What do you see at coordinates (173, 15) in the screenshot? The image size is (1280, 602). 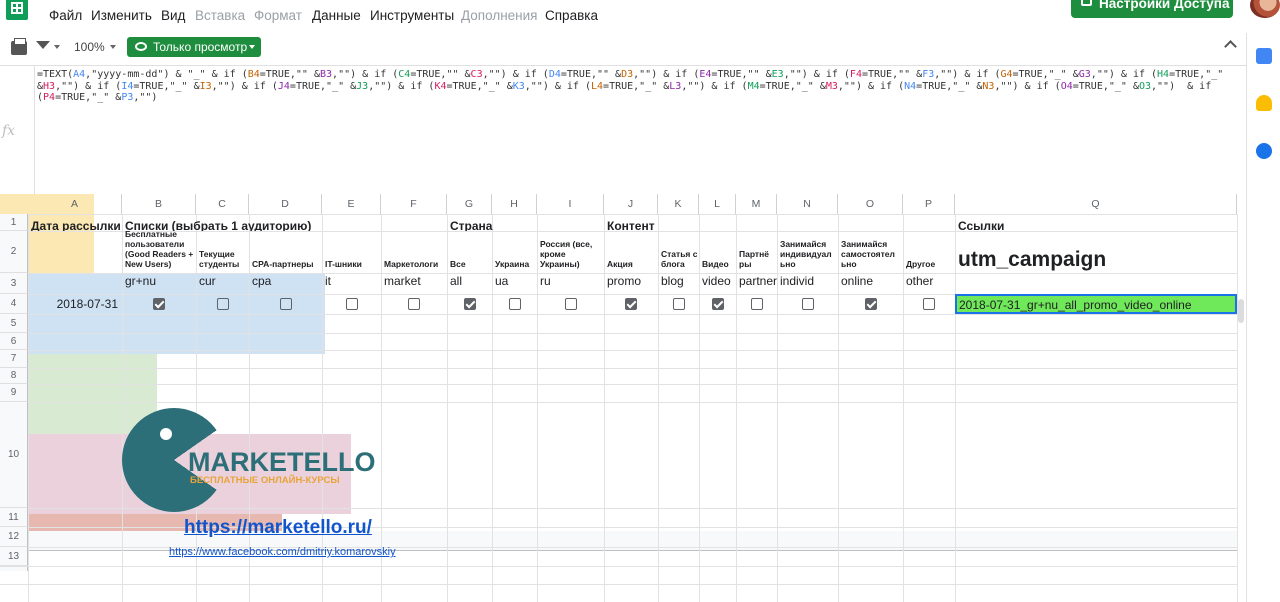 I see `menu-view: Вид` at bounding box center [173, 15].